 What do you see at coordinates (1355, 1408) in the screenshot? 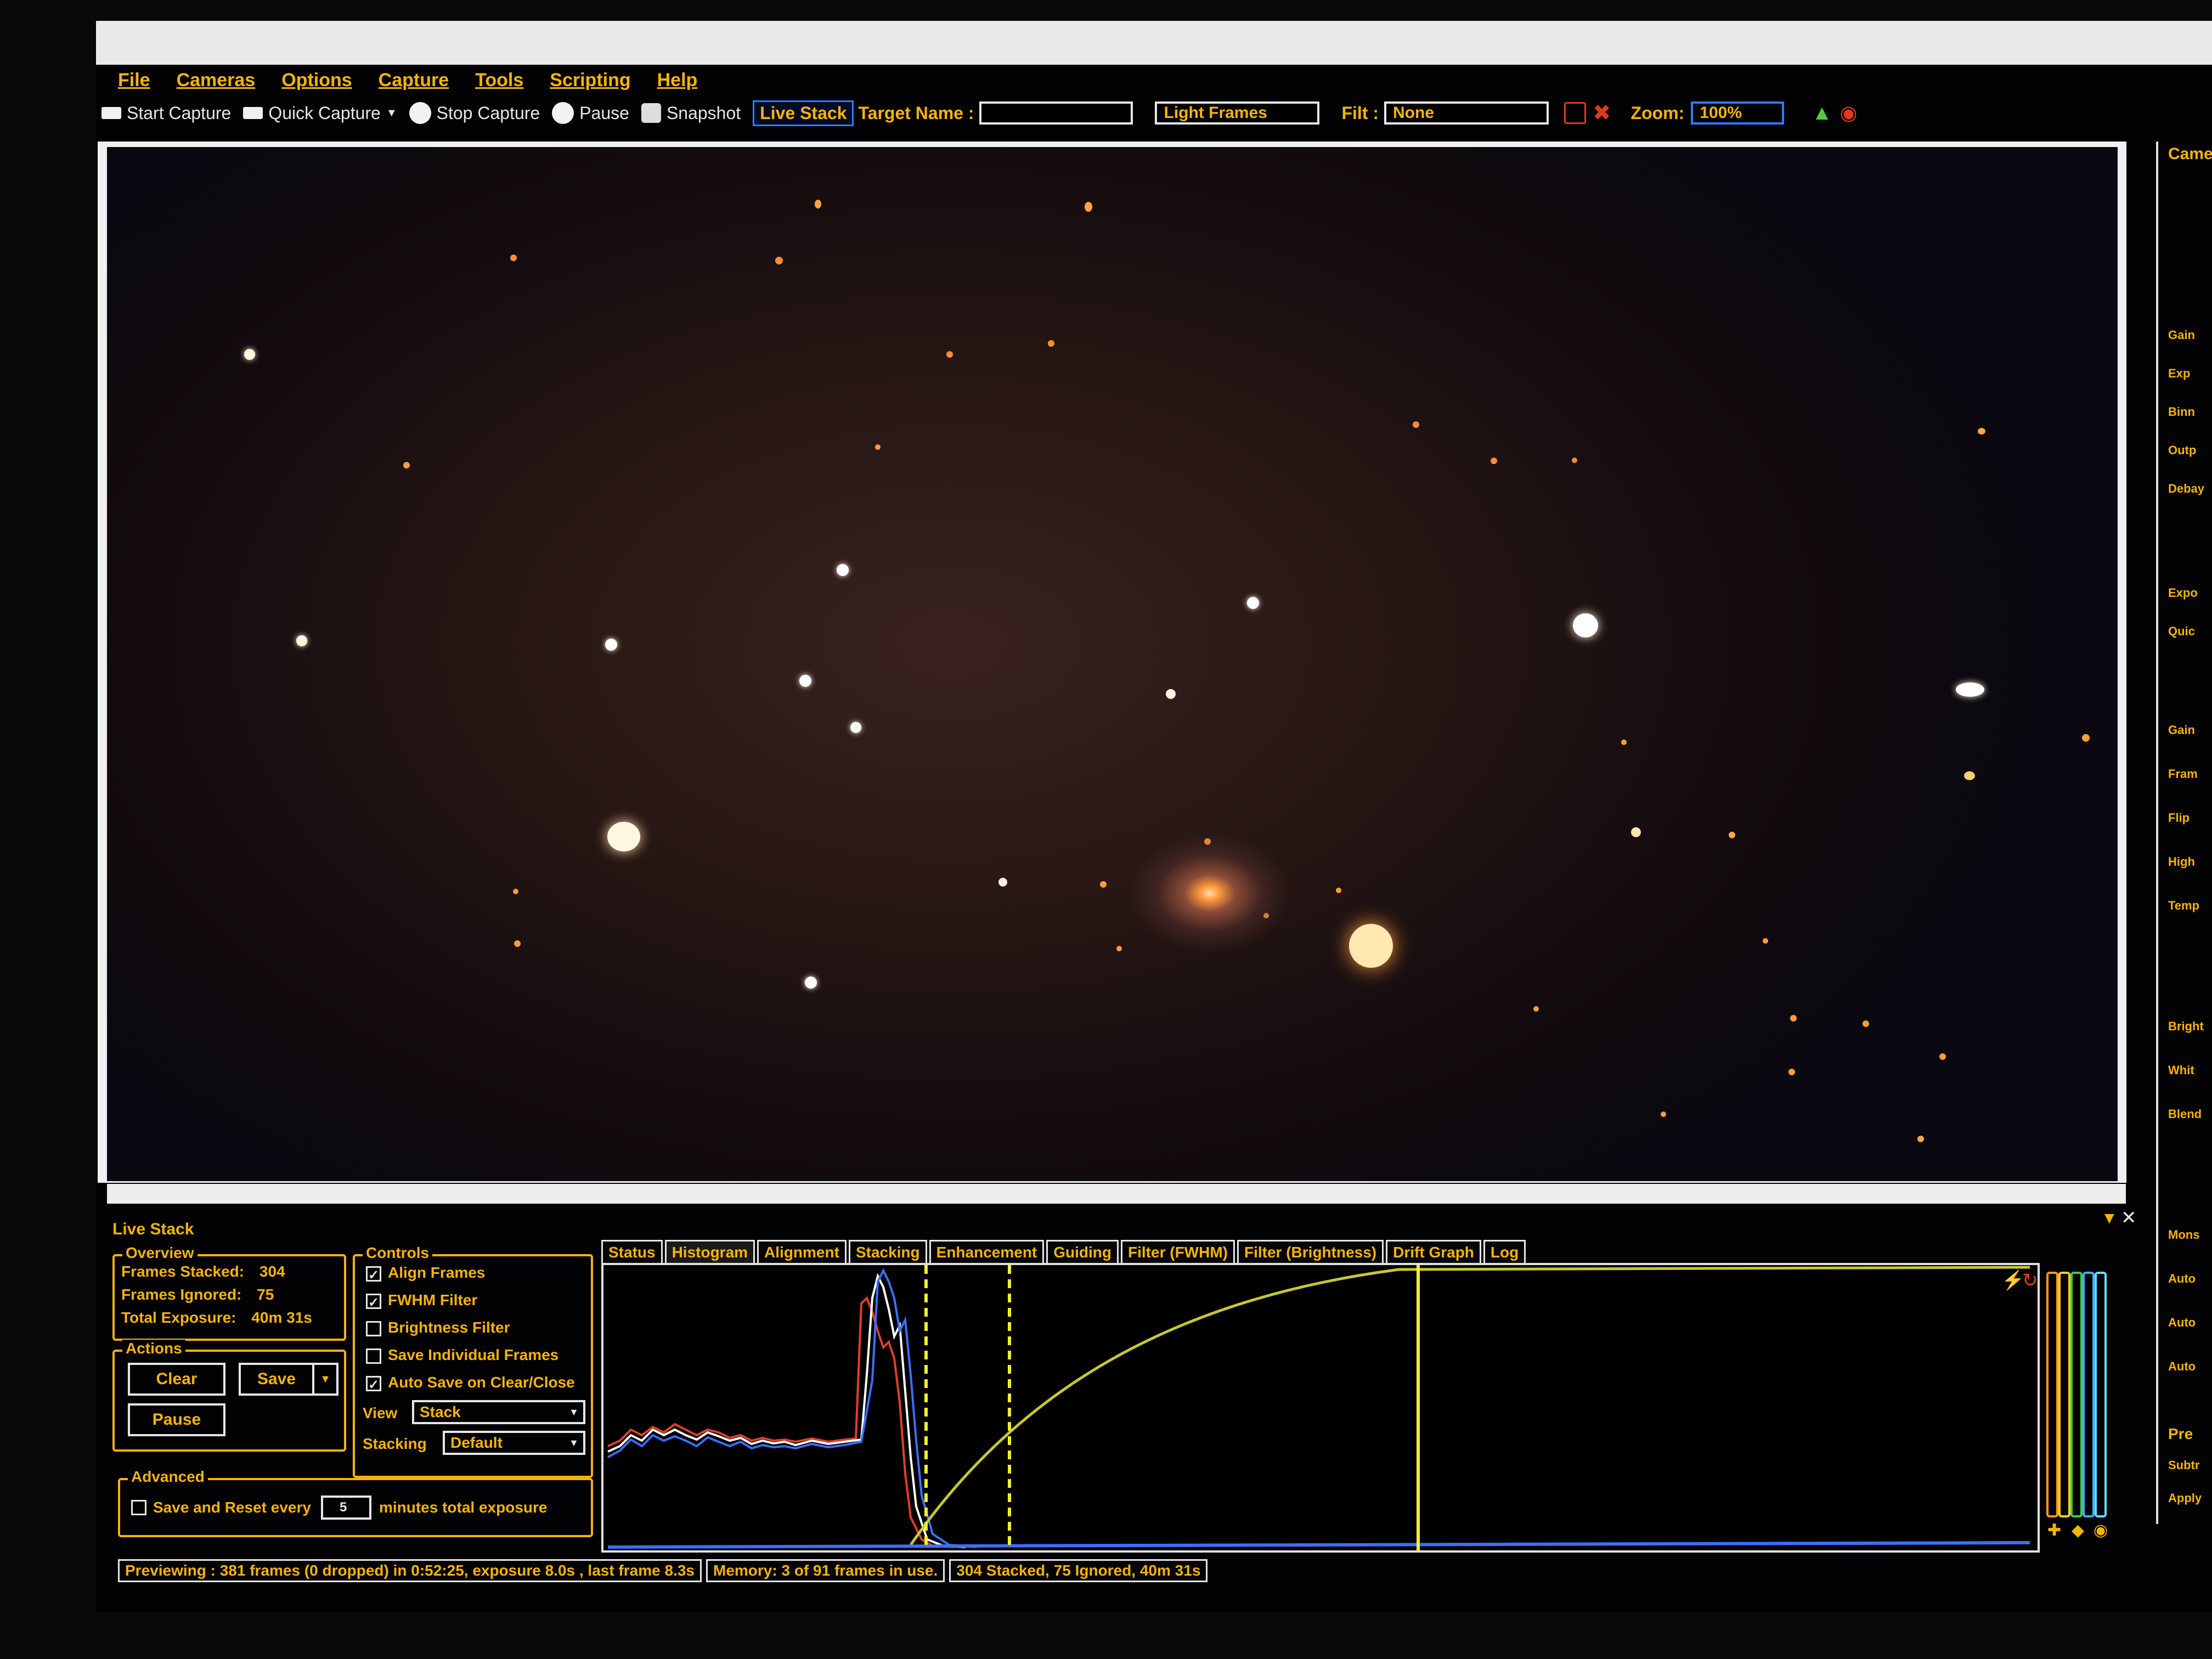
I see `histogram-panel: ⚡ ↻ ✚ ◆ ◉` at bounding box center [1355, 1408].